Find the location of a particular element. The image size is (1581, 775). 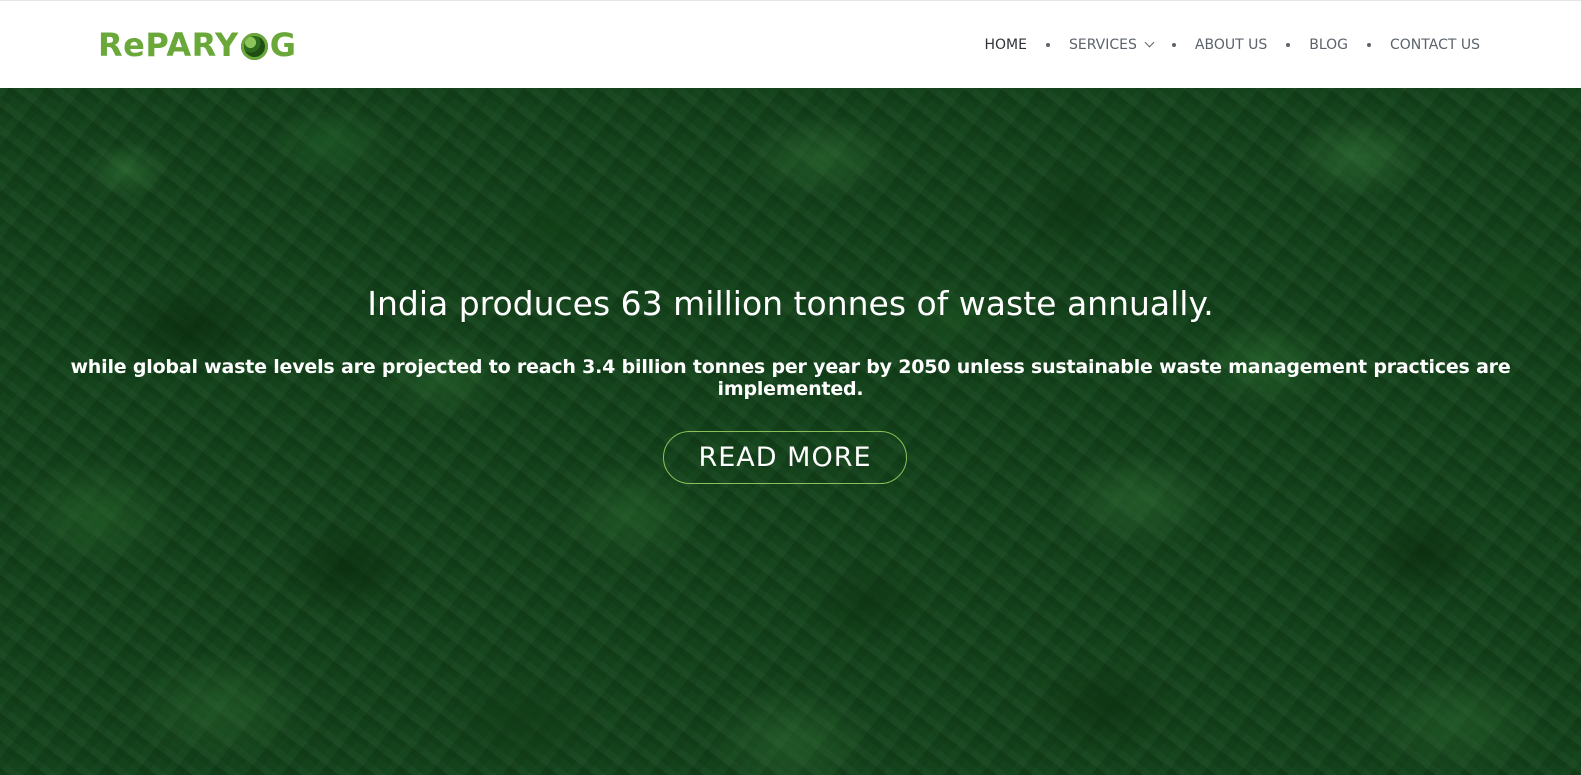

nav-item-home: HOME is located at coordinates (1005, 45).